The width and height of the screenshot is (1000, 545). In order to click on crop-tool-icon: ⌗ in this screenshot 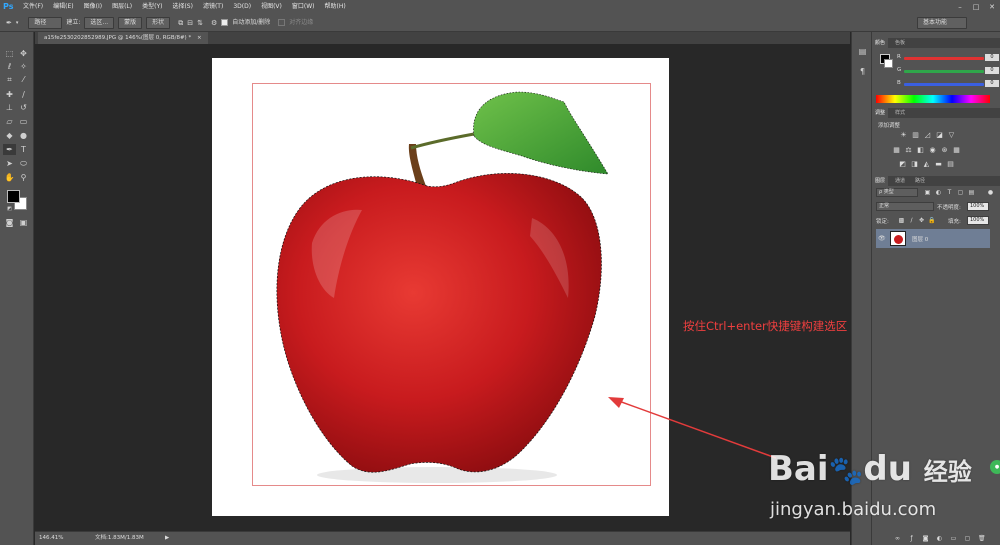, I will do `click(9, 79)`.